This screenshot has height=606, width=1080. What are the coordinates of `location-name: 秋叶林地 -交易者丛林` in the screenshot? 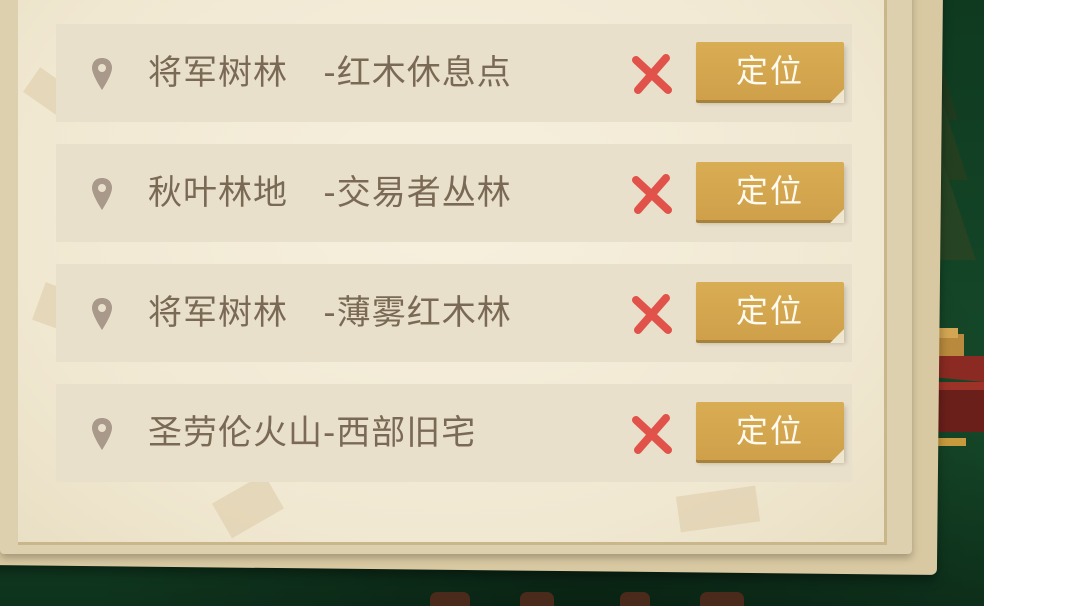 It's located at (330, 193).